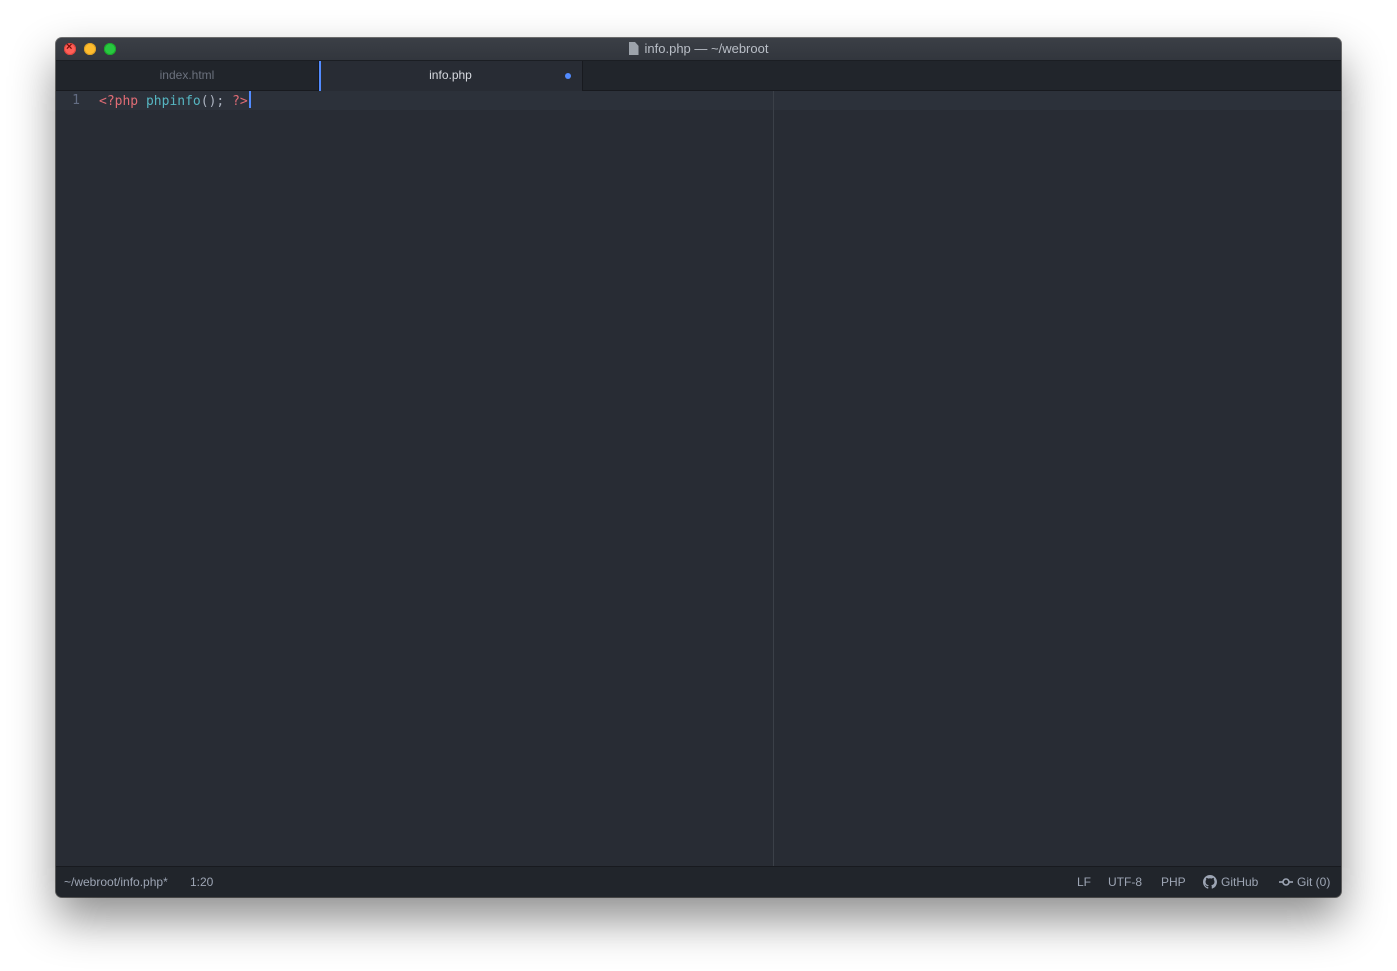 The height and width of the screenshot is (971, 1397). What do you see at coordinates (116, 882) in the screenshot?
I see `file-path: ~/webroot/info.php*` at bounding box center [116, 882].